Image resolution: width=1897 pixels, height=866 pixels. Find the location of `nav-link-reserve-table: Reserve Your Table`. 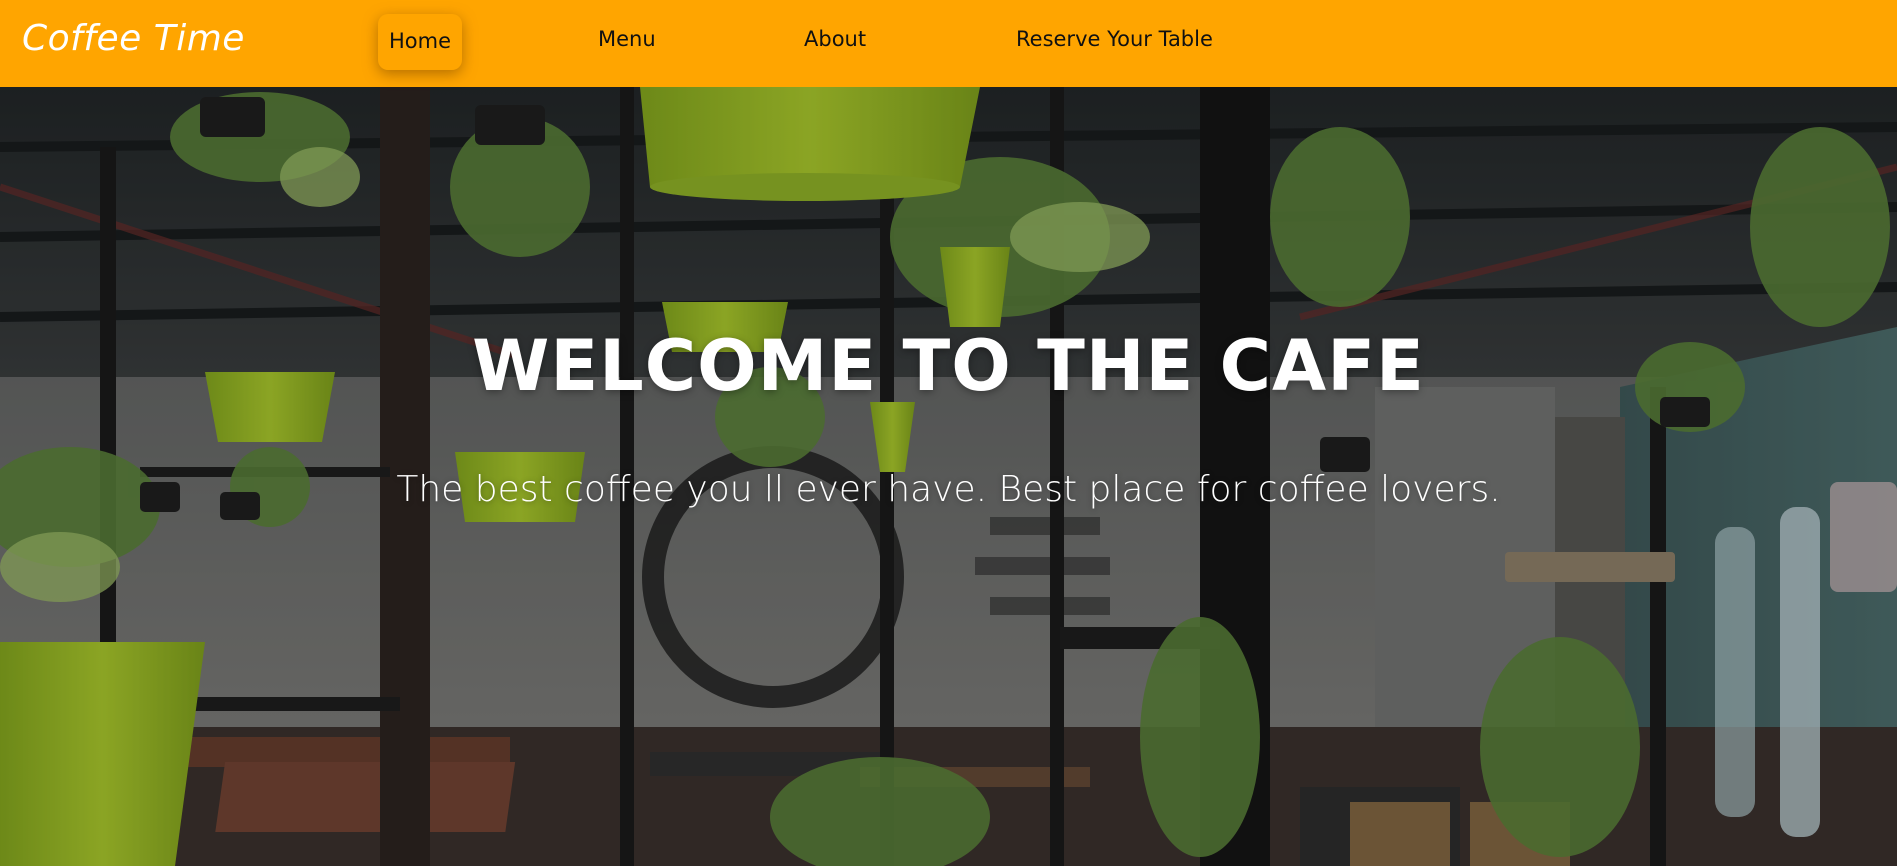

nav-link-reserve-table: Reserve Your Table is located at coordinates (1114, 39).